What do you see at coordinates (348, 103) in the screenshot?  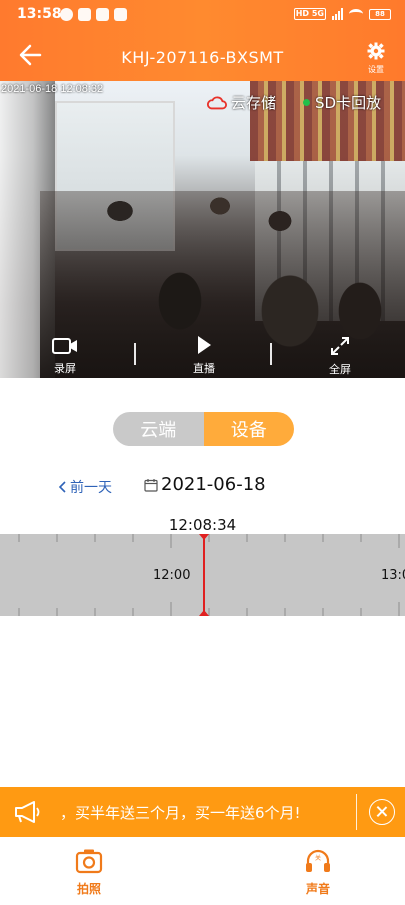 I see `sd-replay-label: SD卡回放` at bounding box center [348, 103].